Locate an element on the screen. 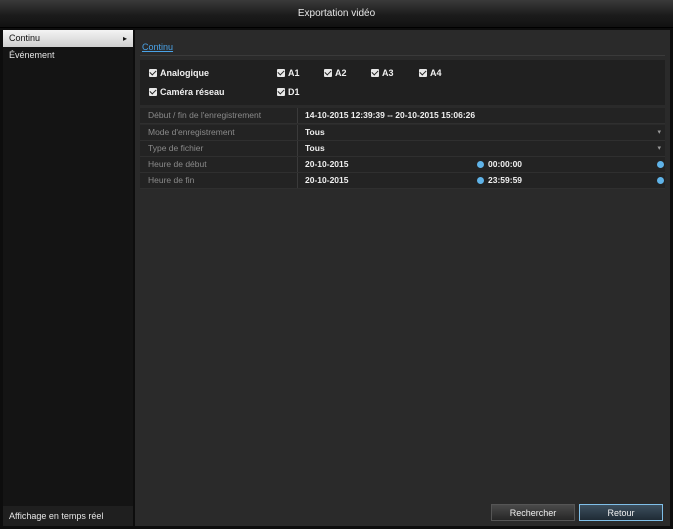 This screenshot has width=673, height=529. start-time-field: 00:00:00 is located at coordinates (505, 164).